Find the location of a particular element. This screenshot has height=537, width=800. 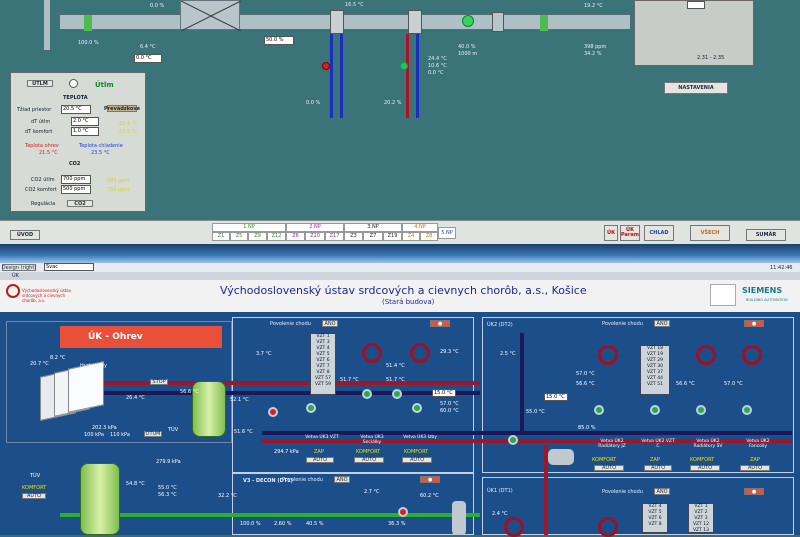

tab-svac: Svac is located at coordinates (69, 267).